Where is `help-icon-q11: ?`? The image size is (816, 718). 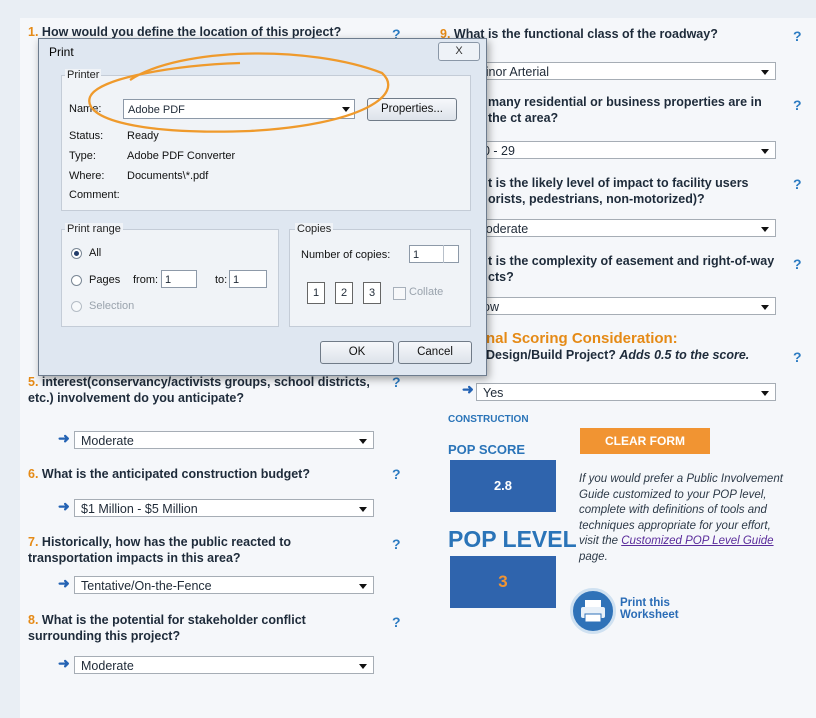 help-icon-q11: ? is located at coordinates (797, 184).